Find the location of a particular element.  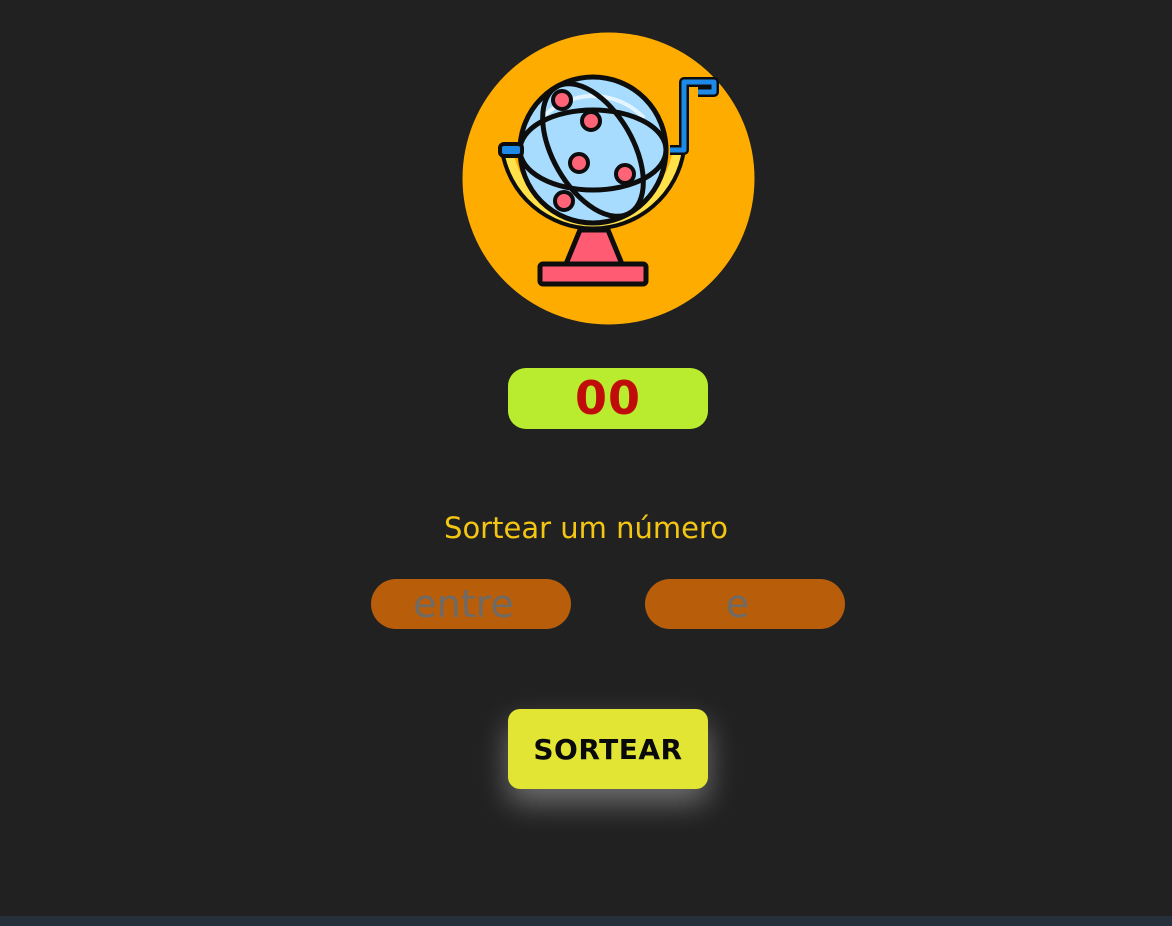

draw-button: SORTEAR is located at coordinates (608, 749).